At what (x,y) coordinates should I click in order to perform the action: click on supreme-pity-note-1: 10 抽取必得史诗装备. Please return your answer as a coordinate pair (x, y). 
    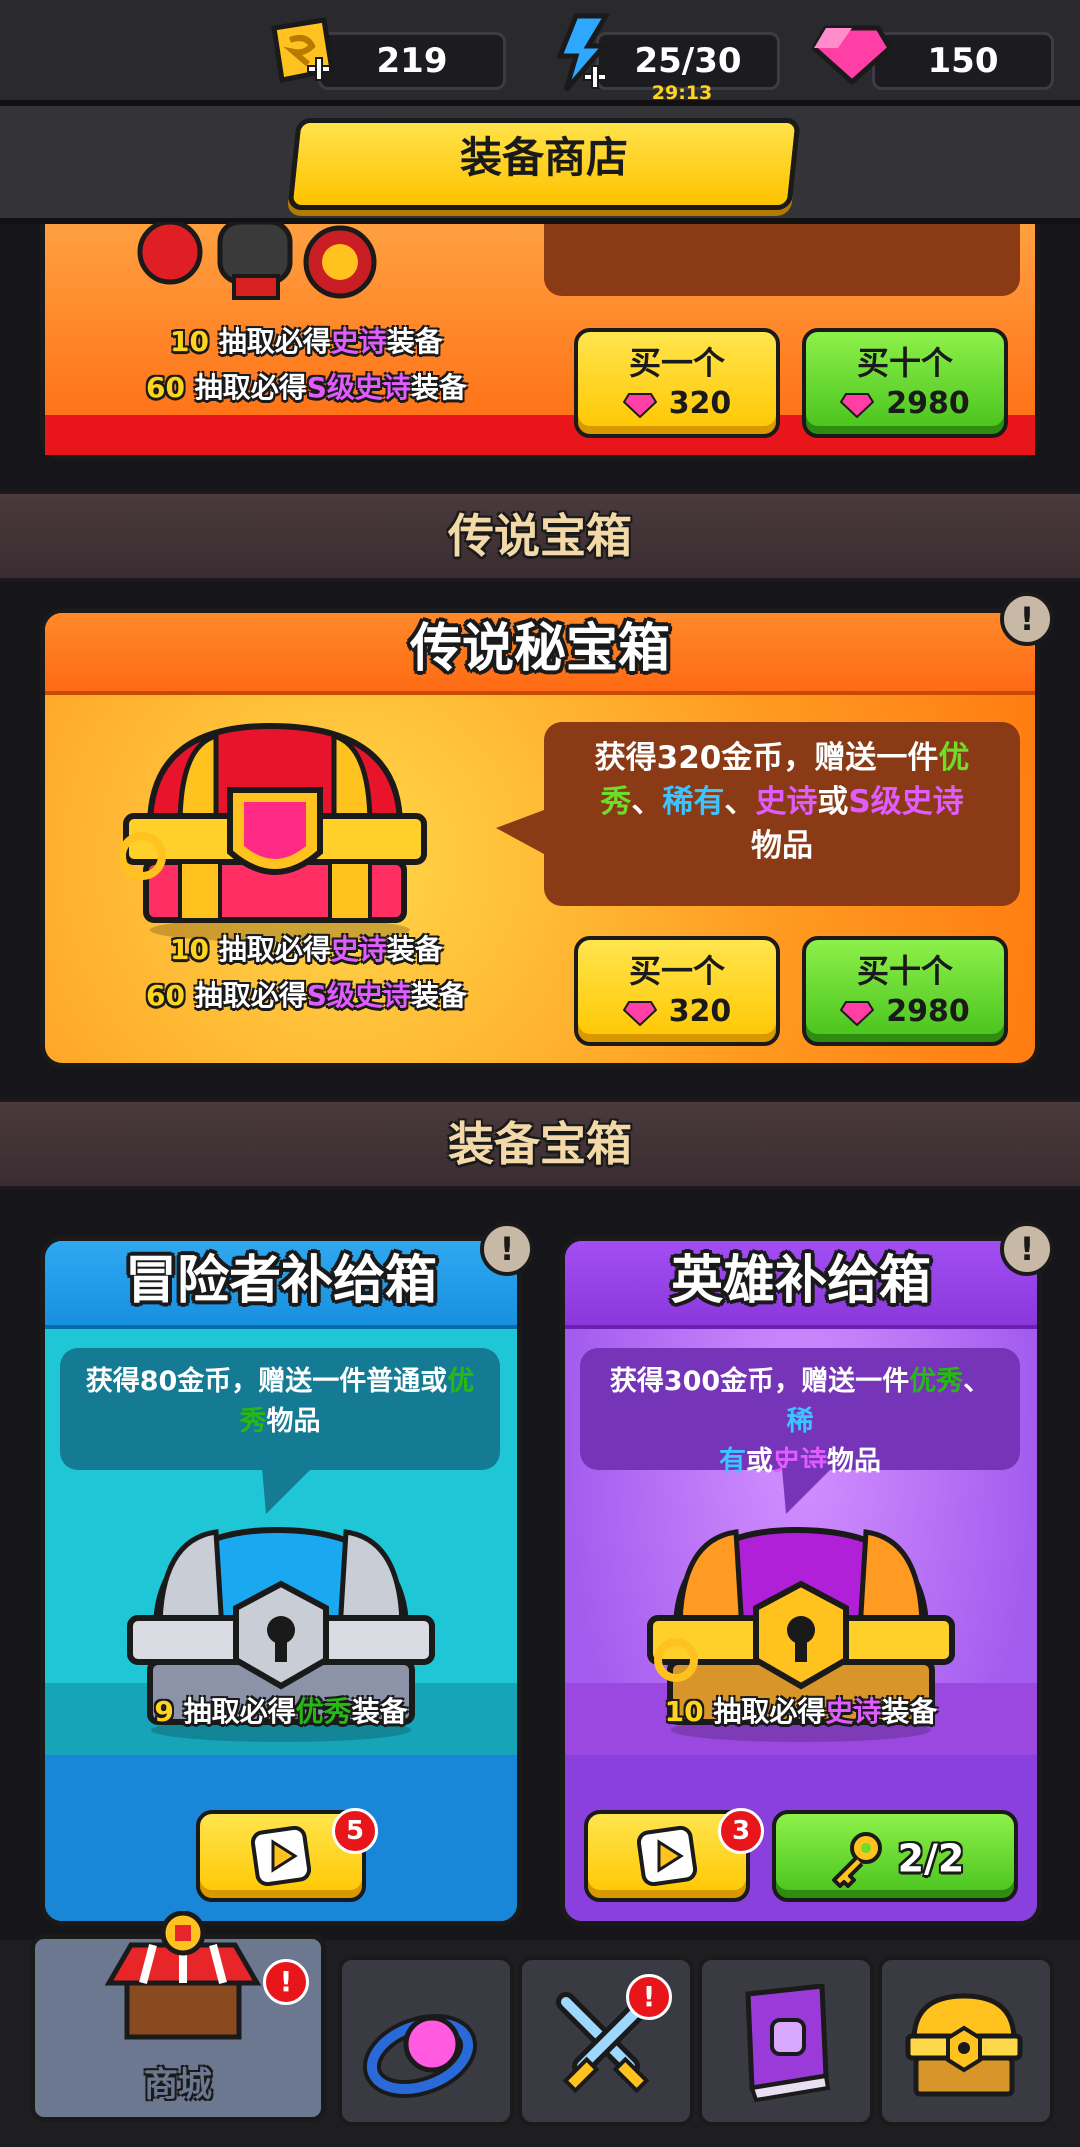
    Looking at the image, I should click on (330, 340).